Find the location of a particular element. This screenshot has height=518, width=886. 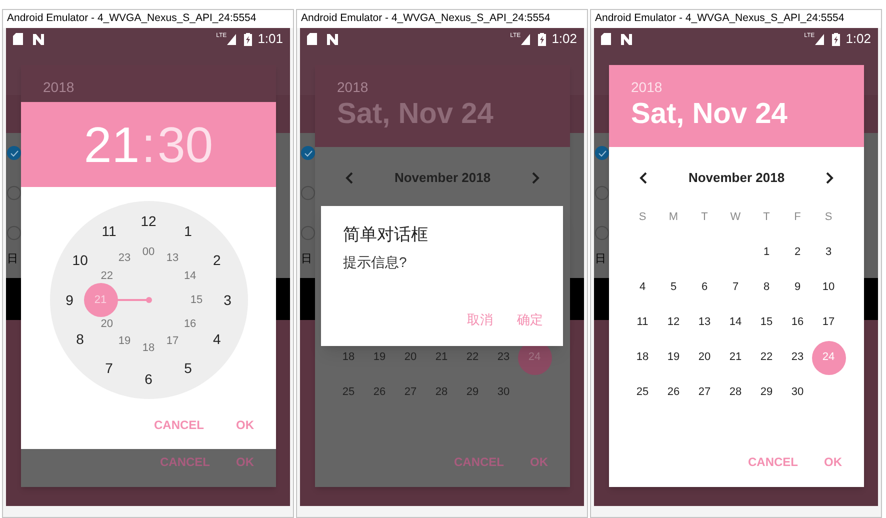

calendar-day: 15 is located at coordinates (767, 323).